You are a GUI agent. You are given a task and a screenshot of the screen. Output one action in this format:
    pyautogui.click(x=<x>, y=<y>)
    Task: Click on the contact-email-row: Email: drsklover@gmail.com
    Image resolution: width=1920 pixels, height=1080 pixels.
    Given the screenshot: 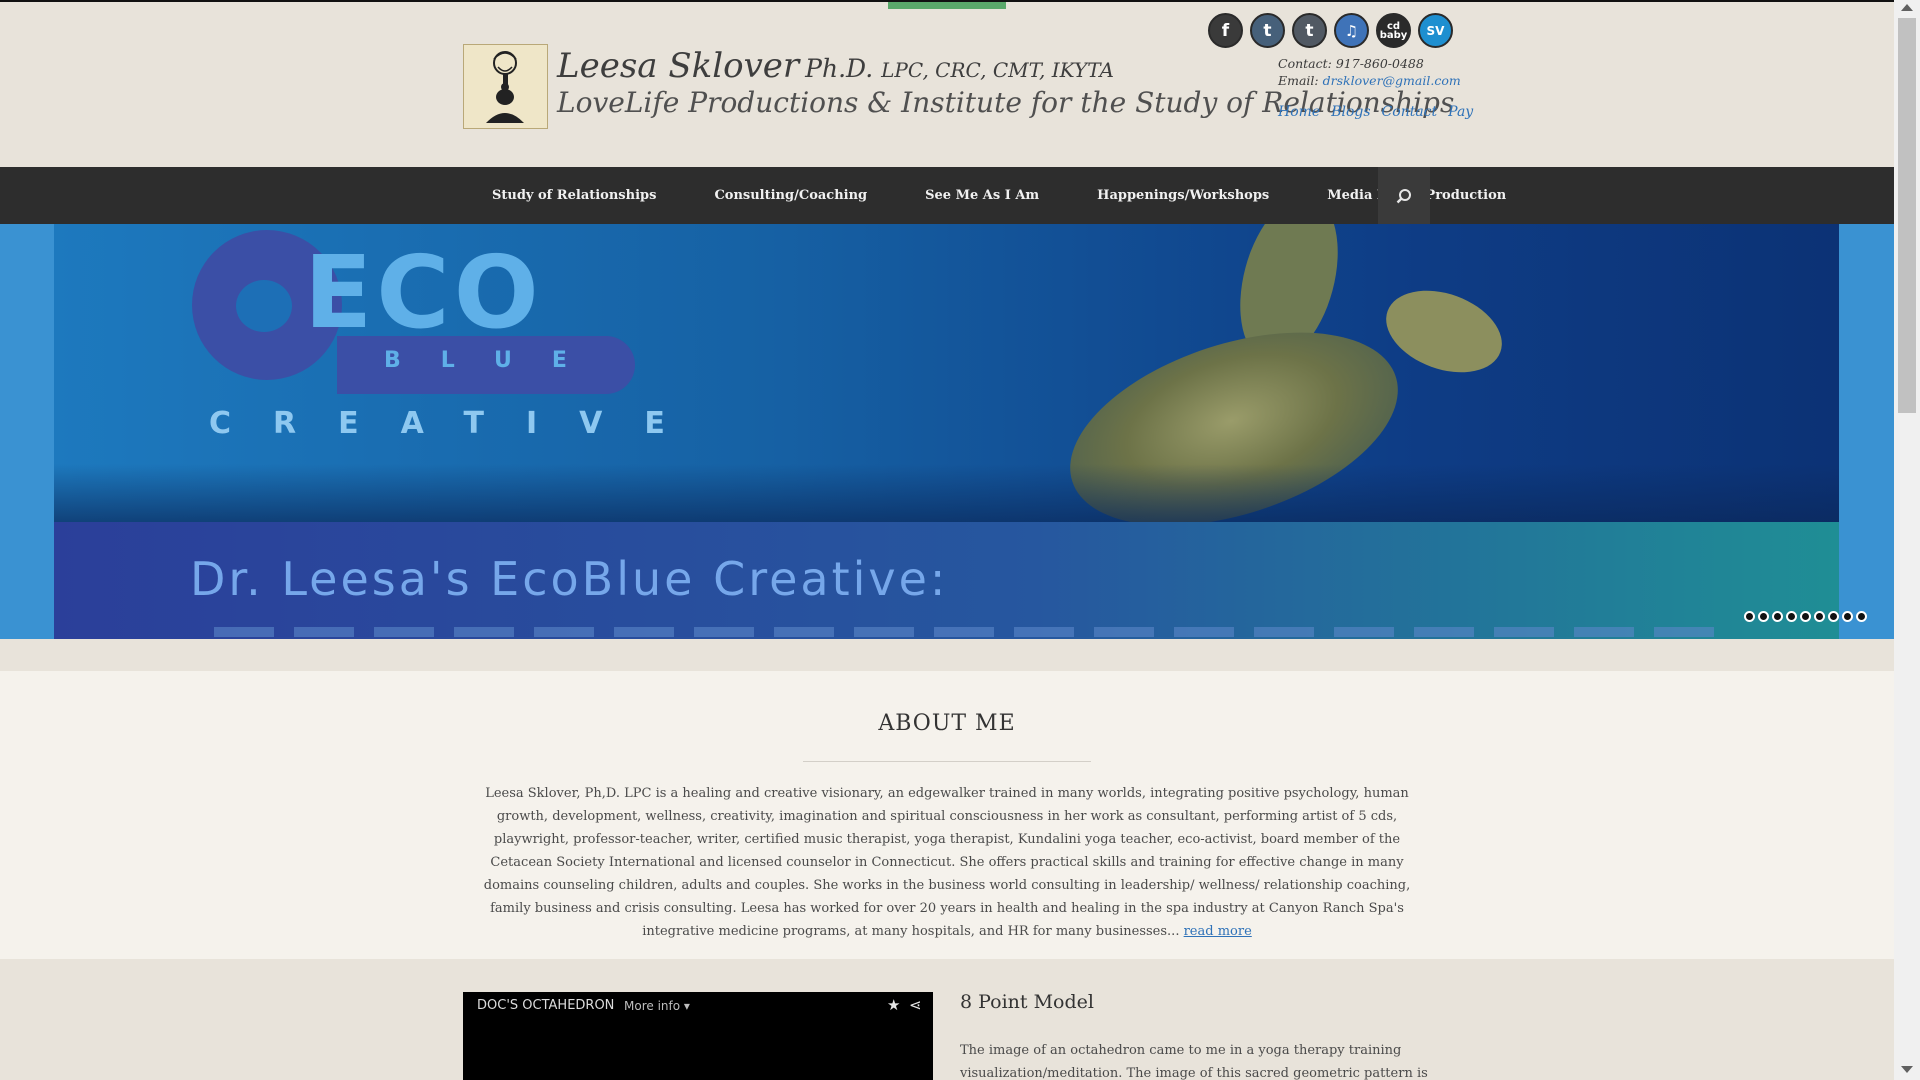 What is the action you would take?
    pyautogui.click(x=1369, y=80)
    